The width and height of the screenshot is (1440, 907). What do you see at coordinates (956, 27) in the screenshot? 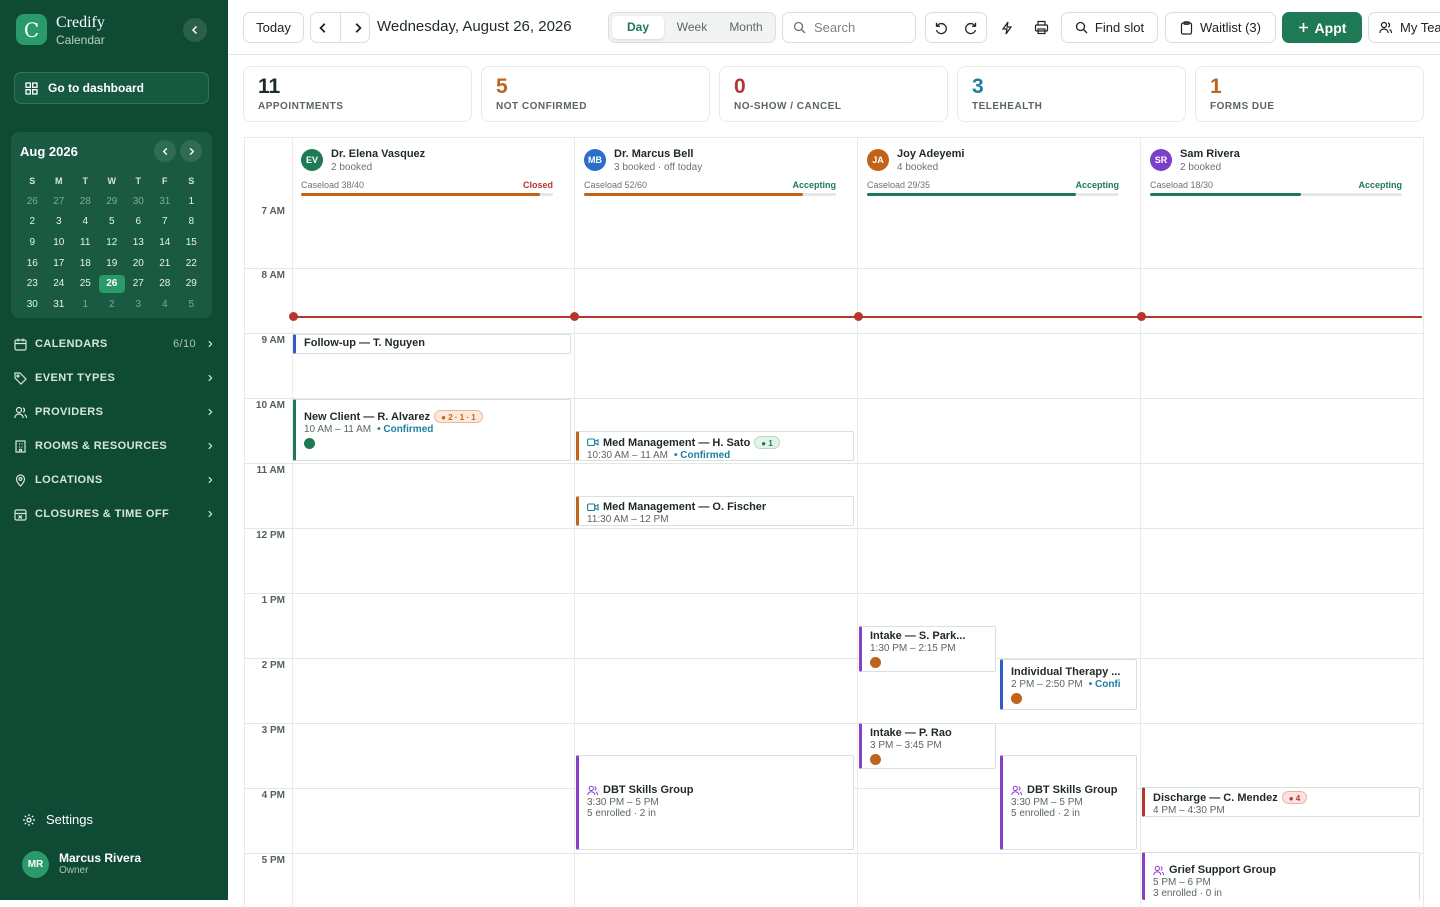
I see `history-controls` at bounding box center [956, 27].